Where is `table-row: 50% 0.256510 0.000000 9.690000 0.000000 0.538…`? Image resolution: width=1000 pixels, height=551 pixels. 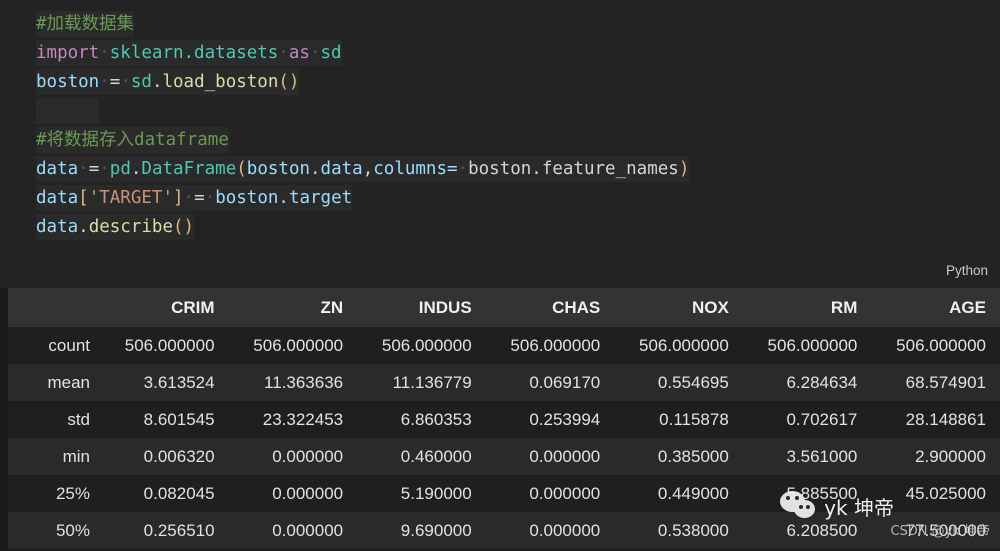
table-row: 50% 0.256510 0.000000 9.690000 0.000000 0.538… is located at coordinates (504, 530).